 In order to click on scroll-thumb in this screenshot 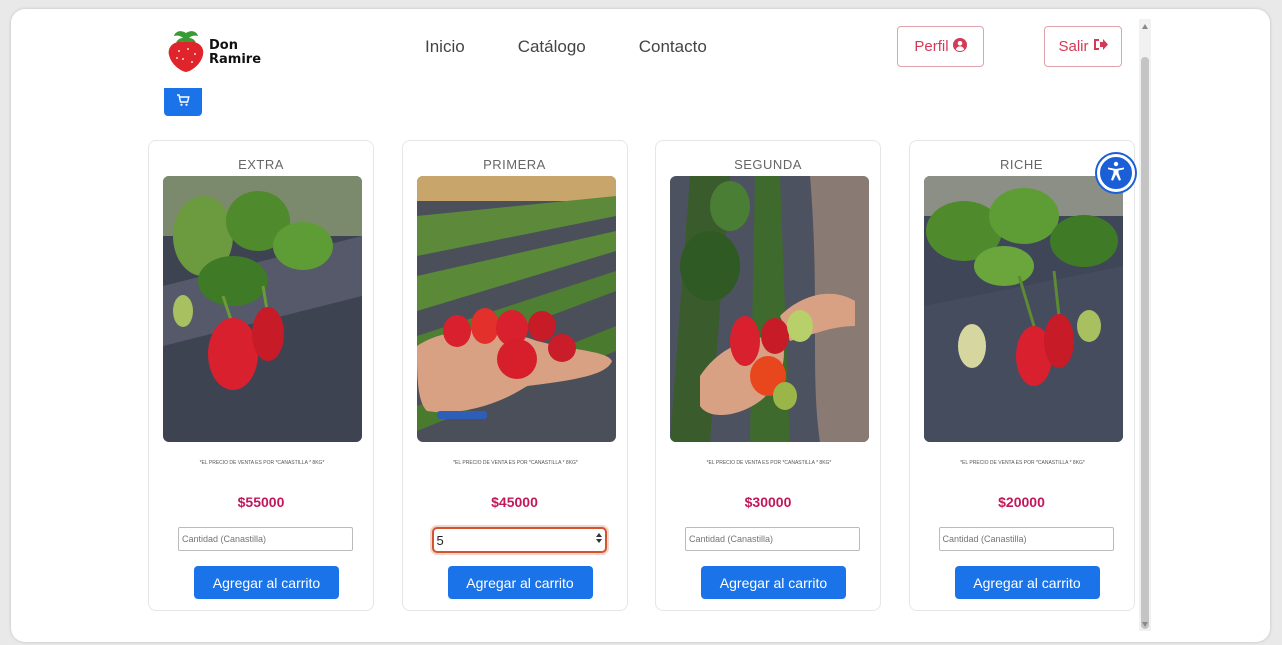, I will do `click(1145, 343)`.